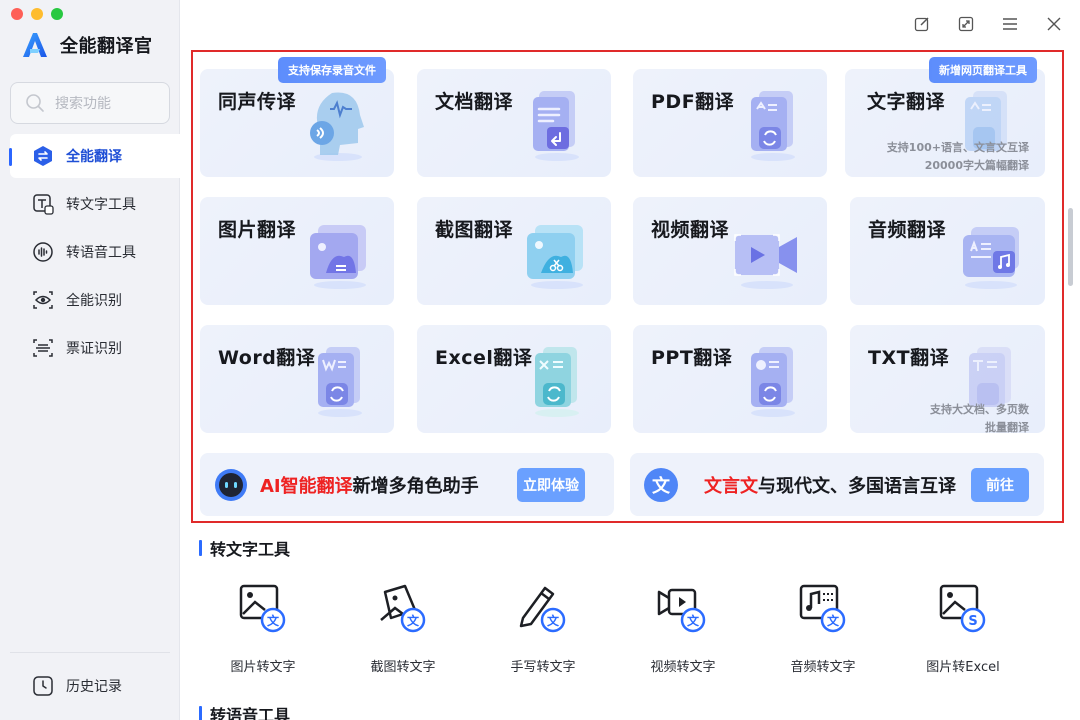 The width and height of the screenshot is (1080, 720). Describe the element at coordinates (250, 713) in the screenshot. I see `section-title-label: 转语音工具` at that location.